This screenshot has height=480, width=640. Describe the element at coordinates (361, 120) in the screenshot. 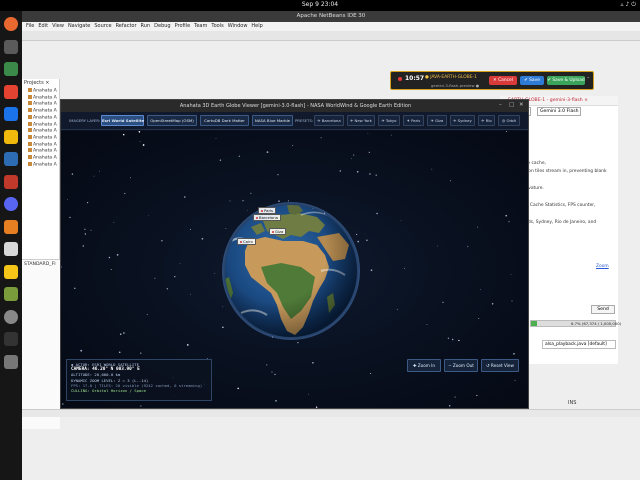

I see `preset-new-york-button: ✈ New York` at that location.